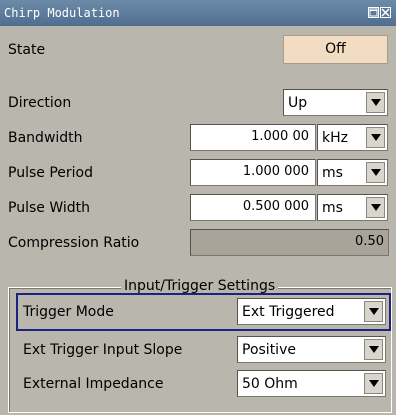 The height and width of the screenshot is (415, 396). I want to click on bandwidth-label: Bandwidth, so click(45, 138).